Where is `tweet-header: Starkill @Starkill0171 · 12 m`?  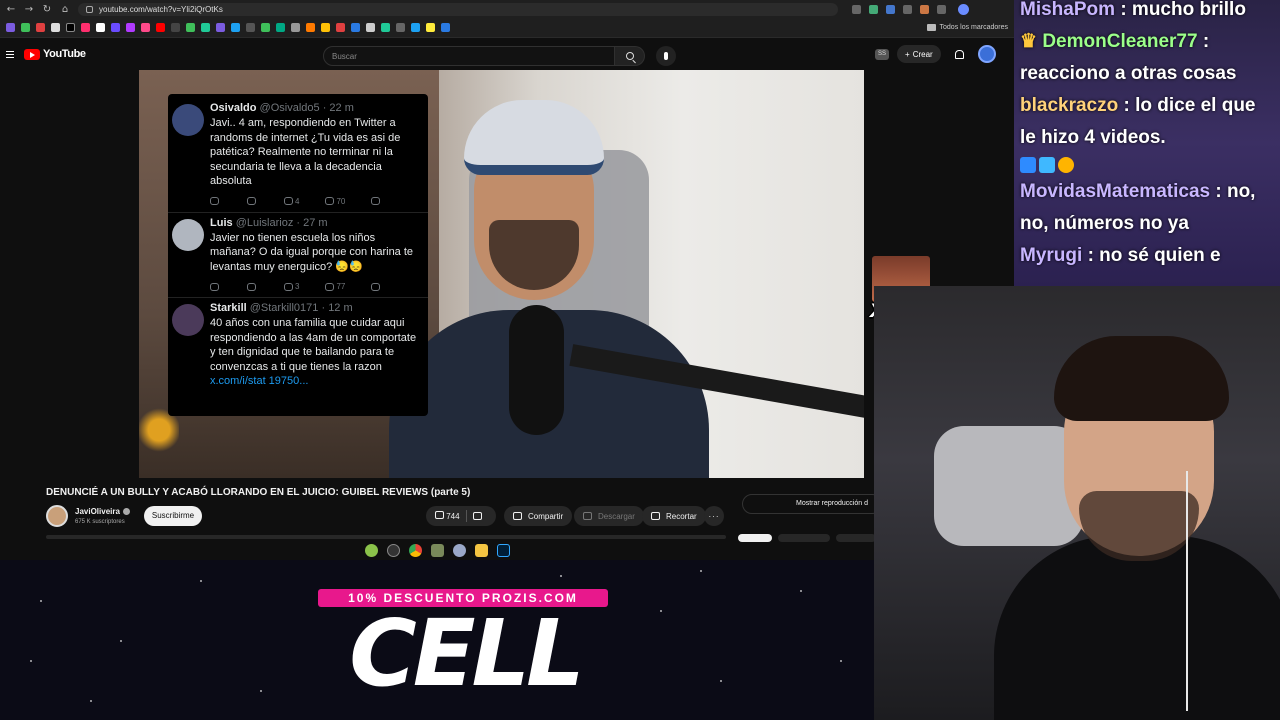
tweet-header: Starkill @Starkill0171 · 12 m is located at coordinates (315, 308).